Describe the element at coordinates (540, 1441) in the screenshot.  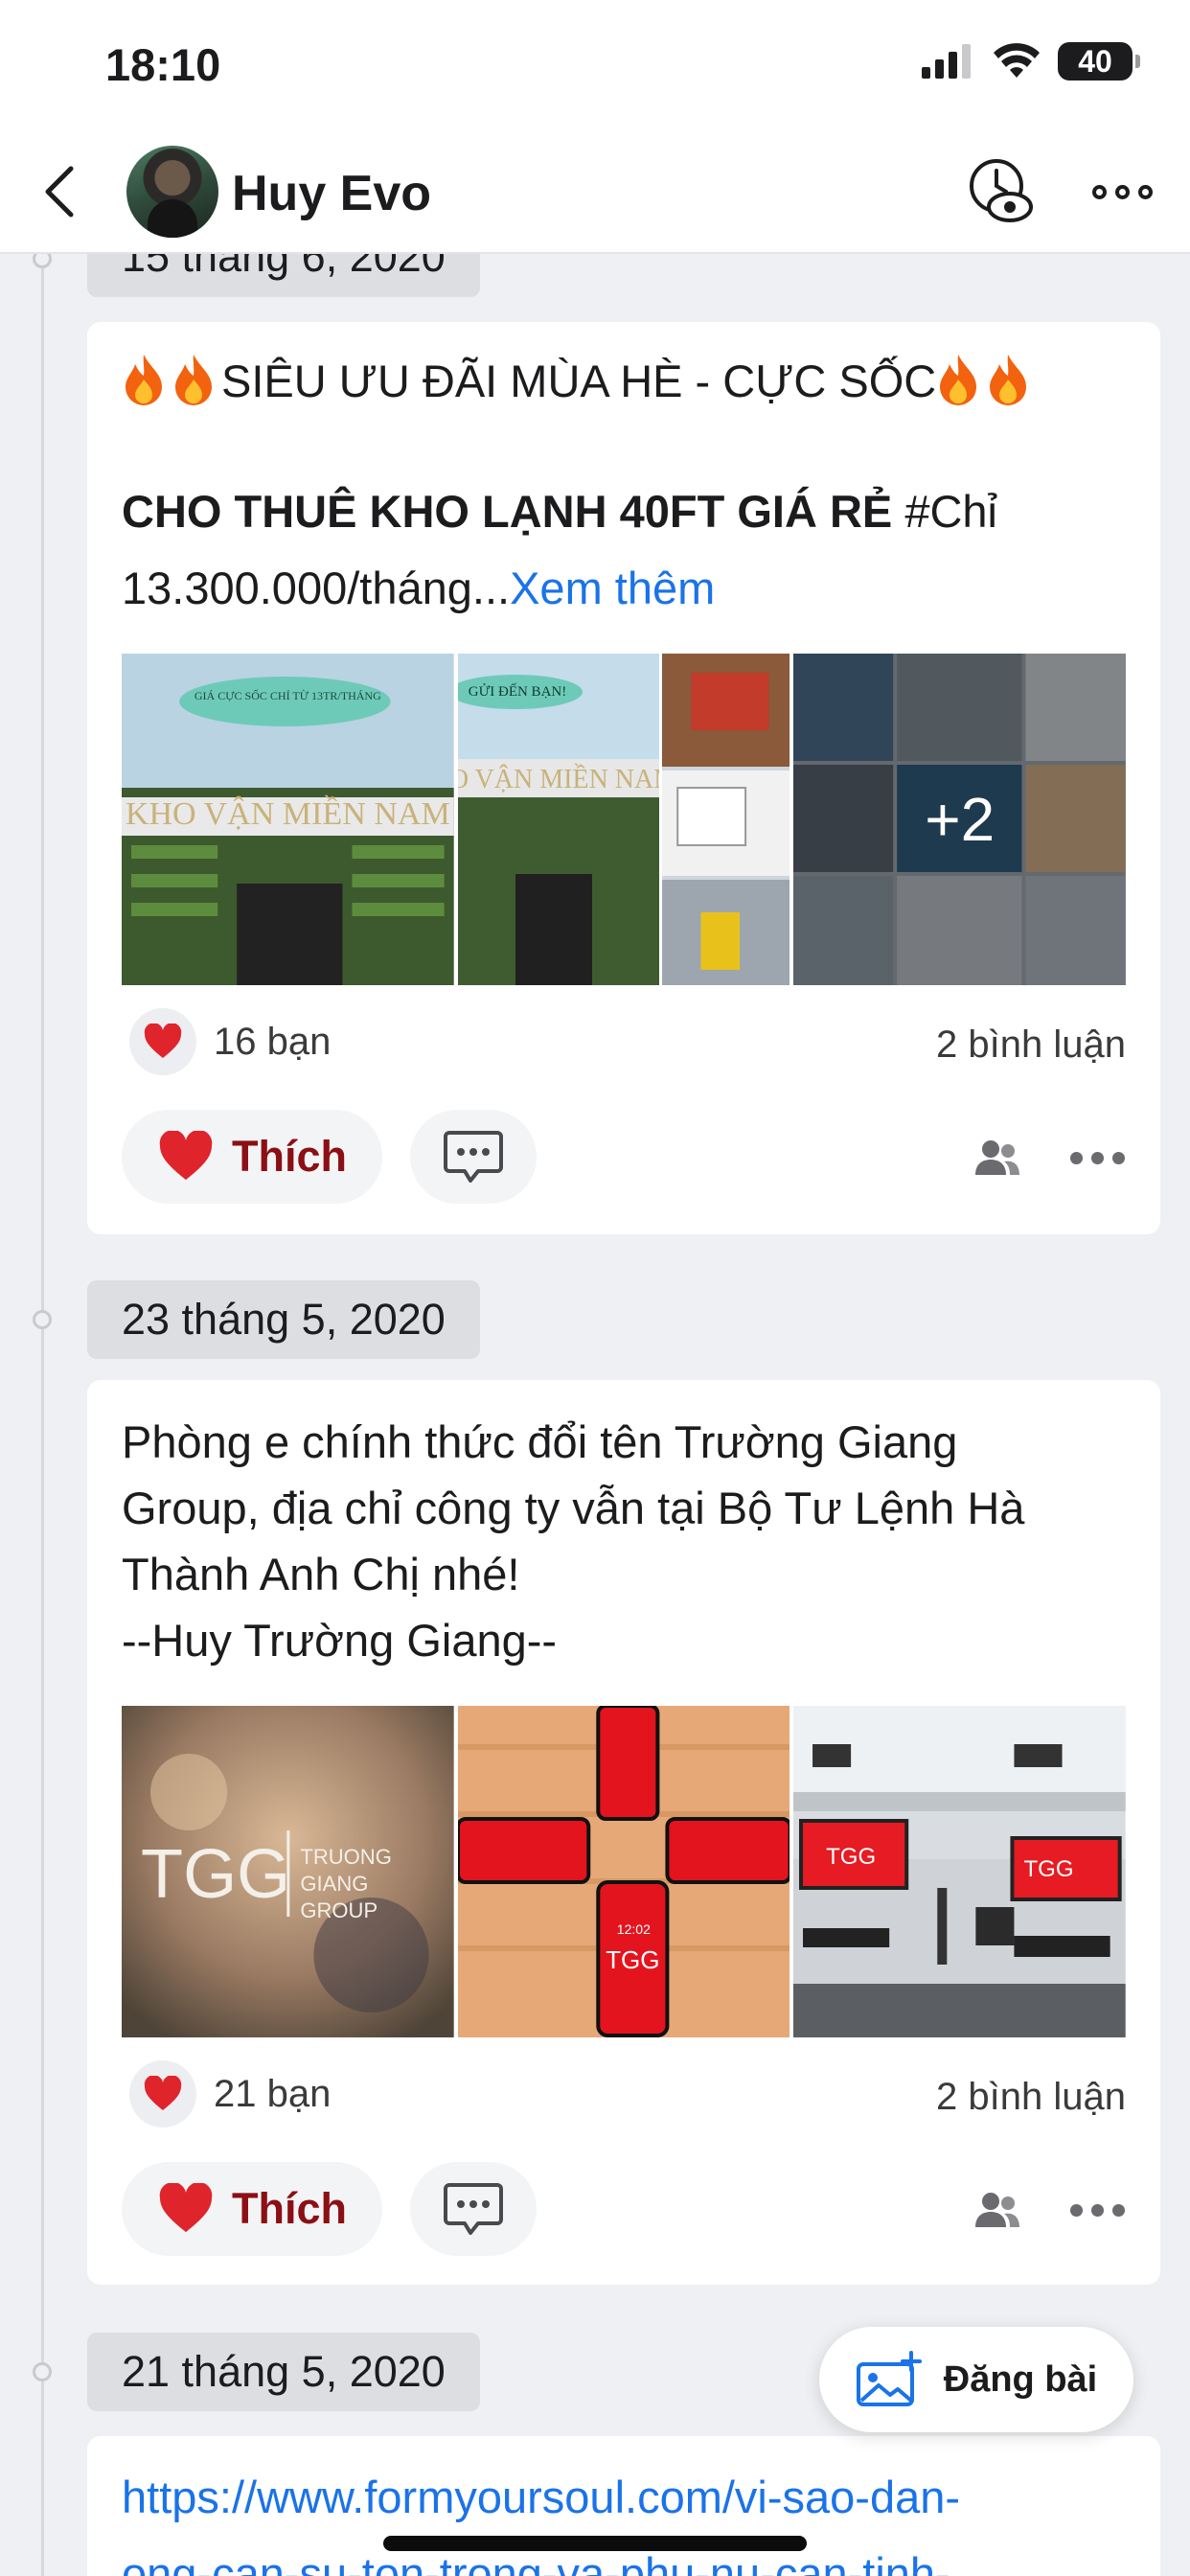
I see `post-line: Phòng e chính thức đổi tên Trường Giang` at that location.